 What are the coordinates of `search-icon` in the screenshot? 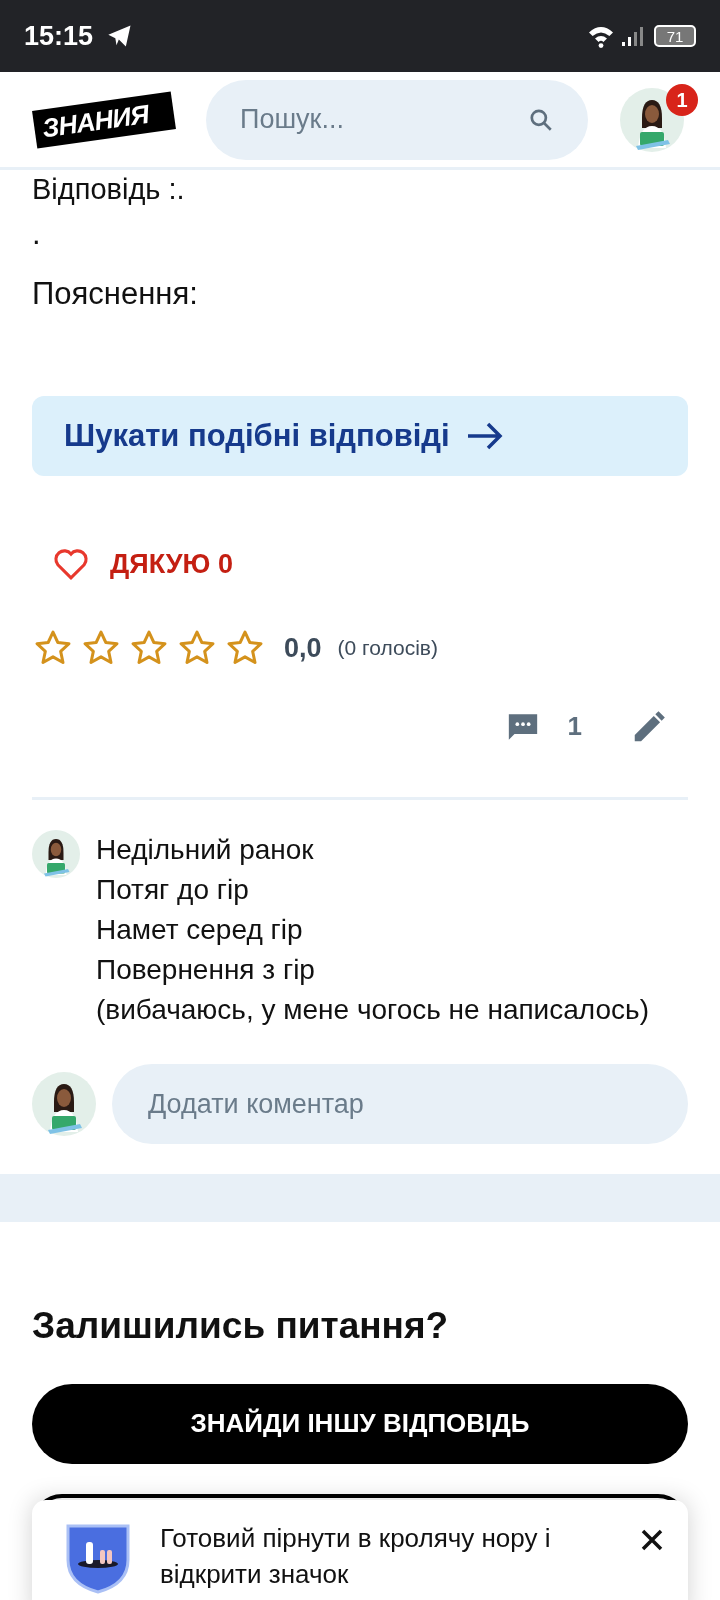 It's located at (541, 119).